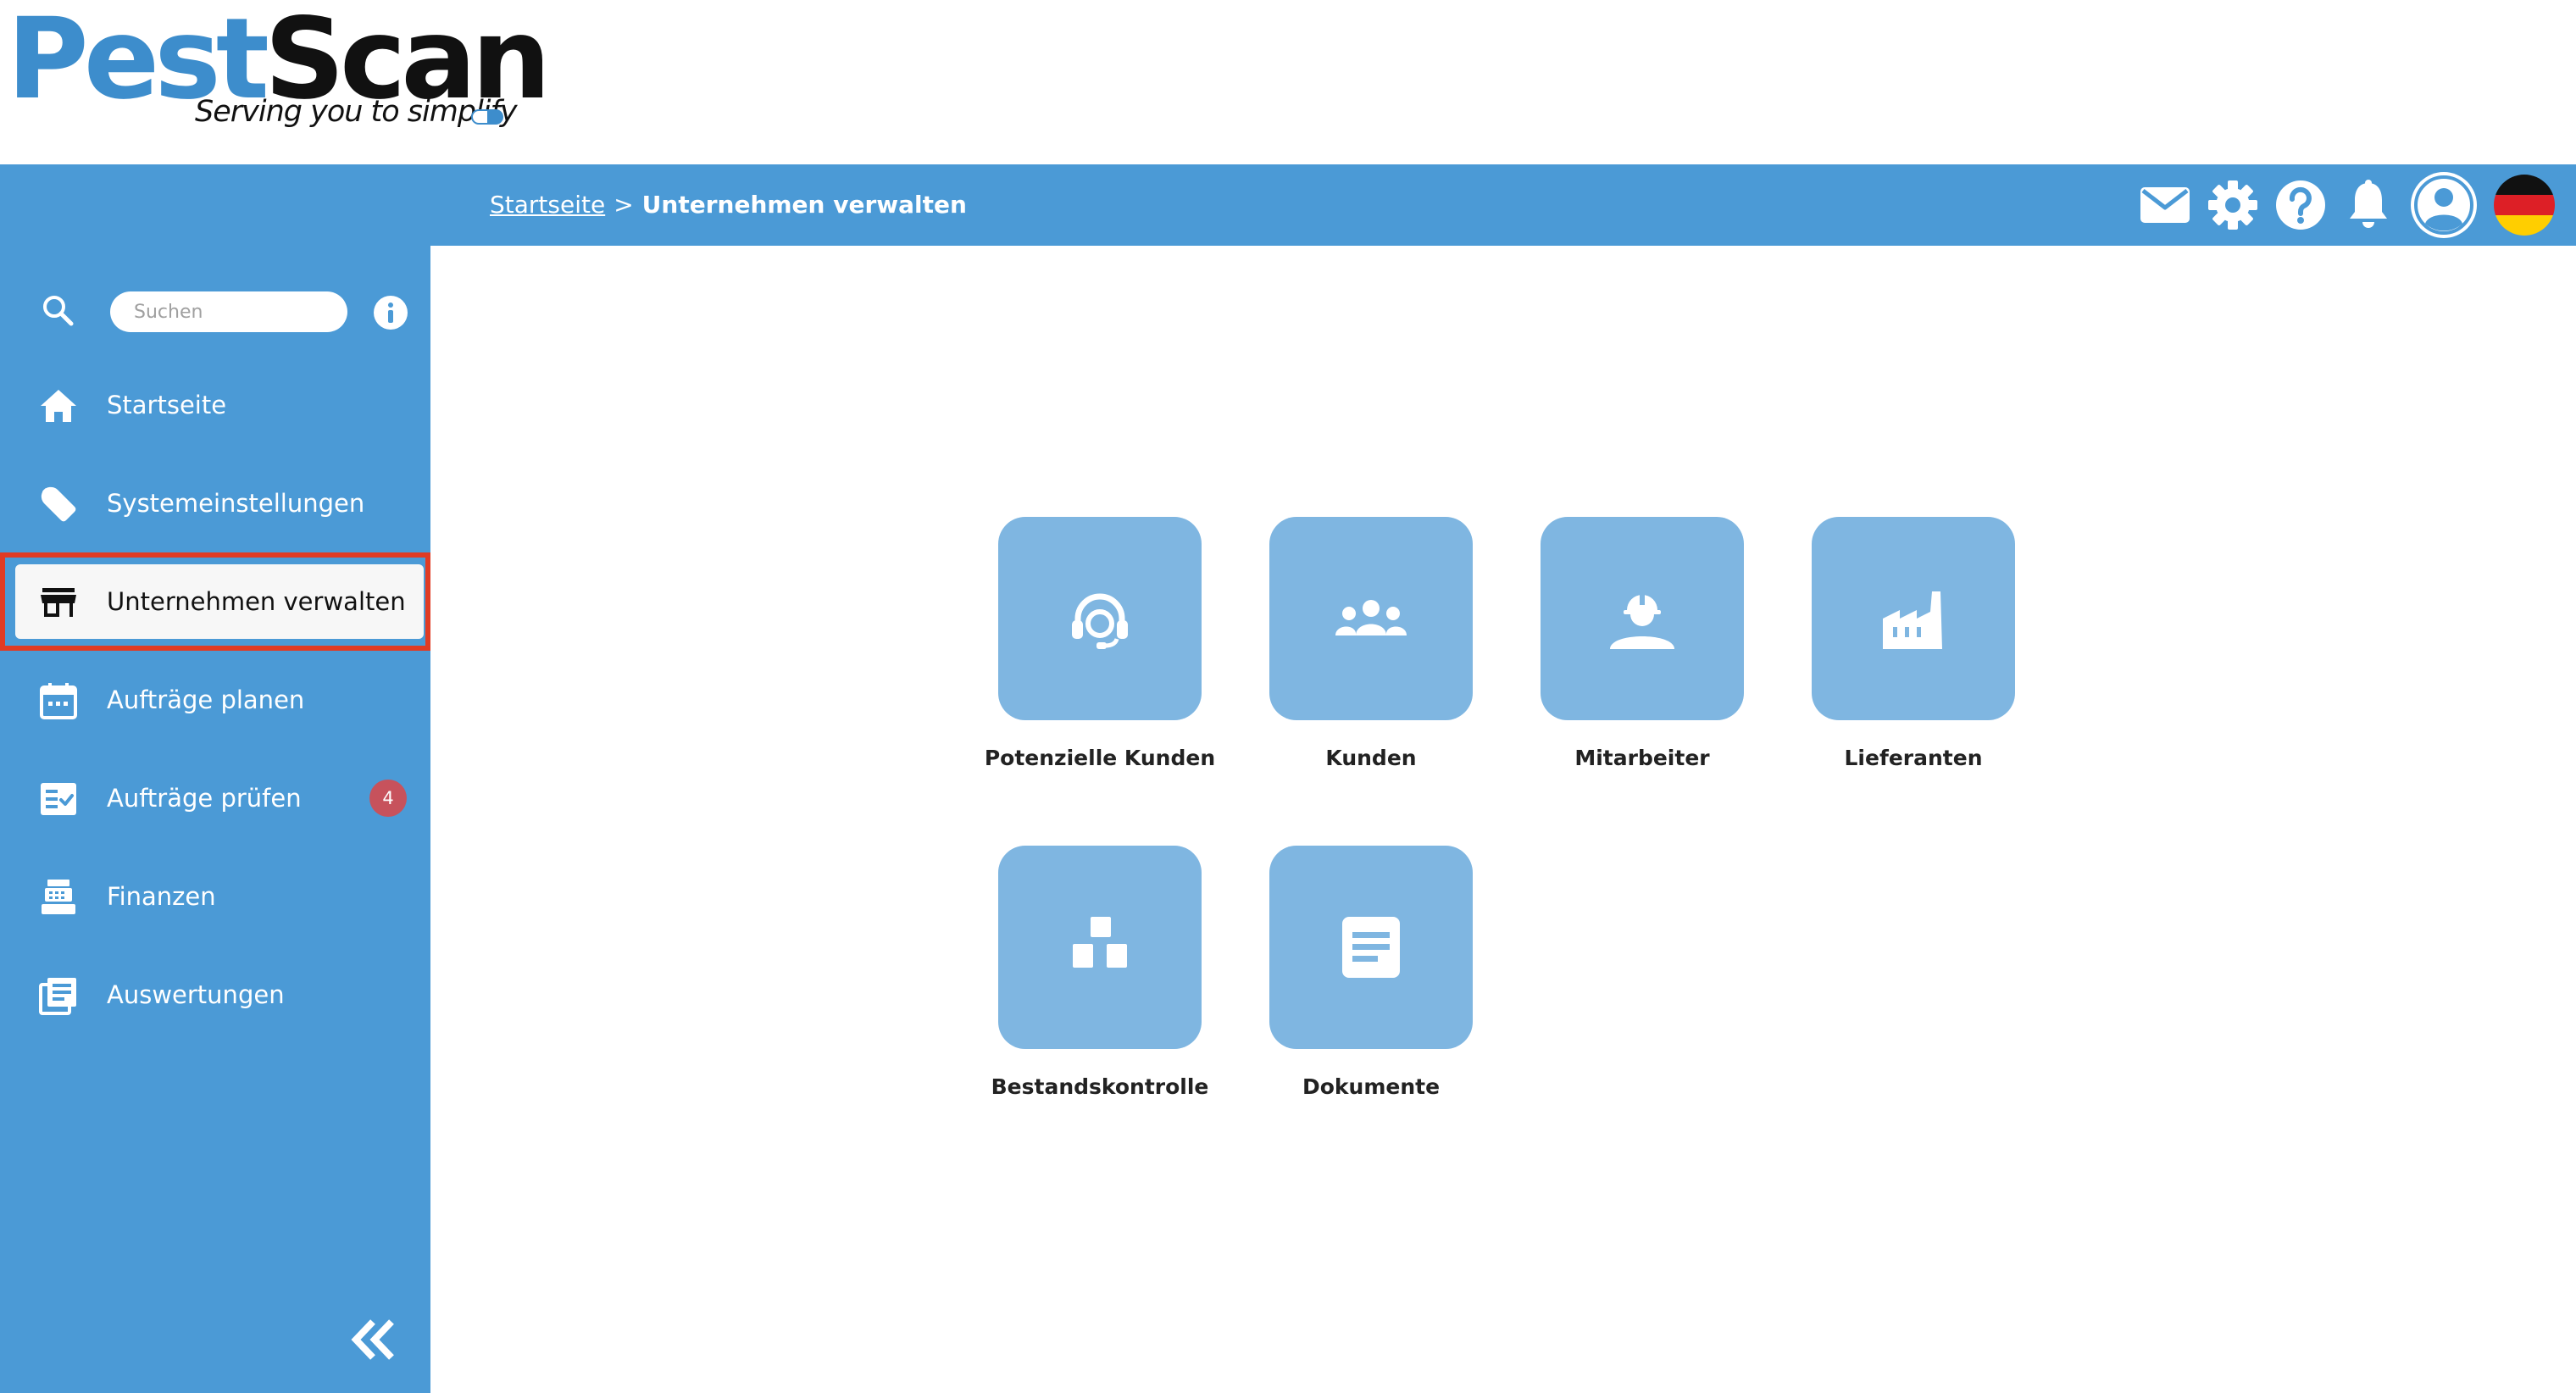 The image size is (2576, 1393). What do you see at coordinates (196, 994) in the screenshot?
I see `sidebar-item-label: Auswertungen` at bounding box center [196, 994].